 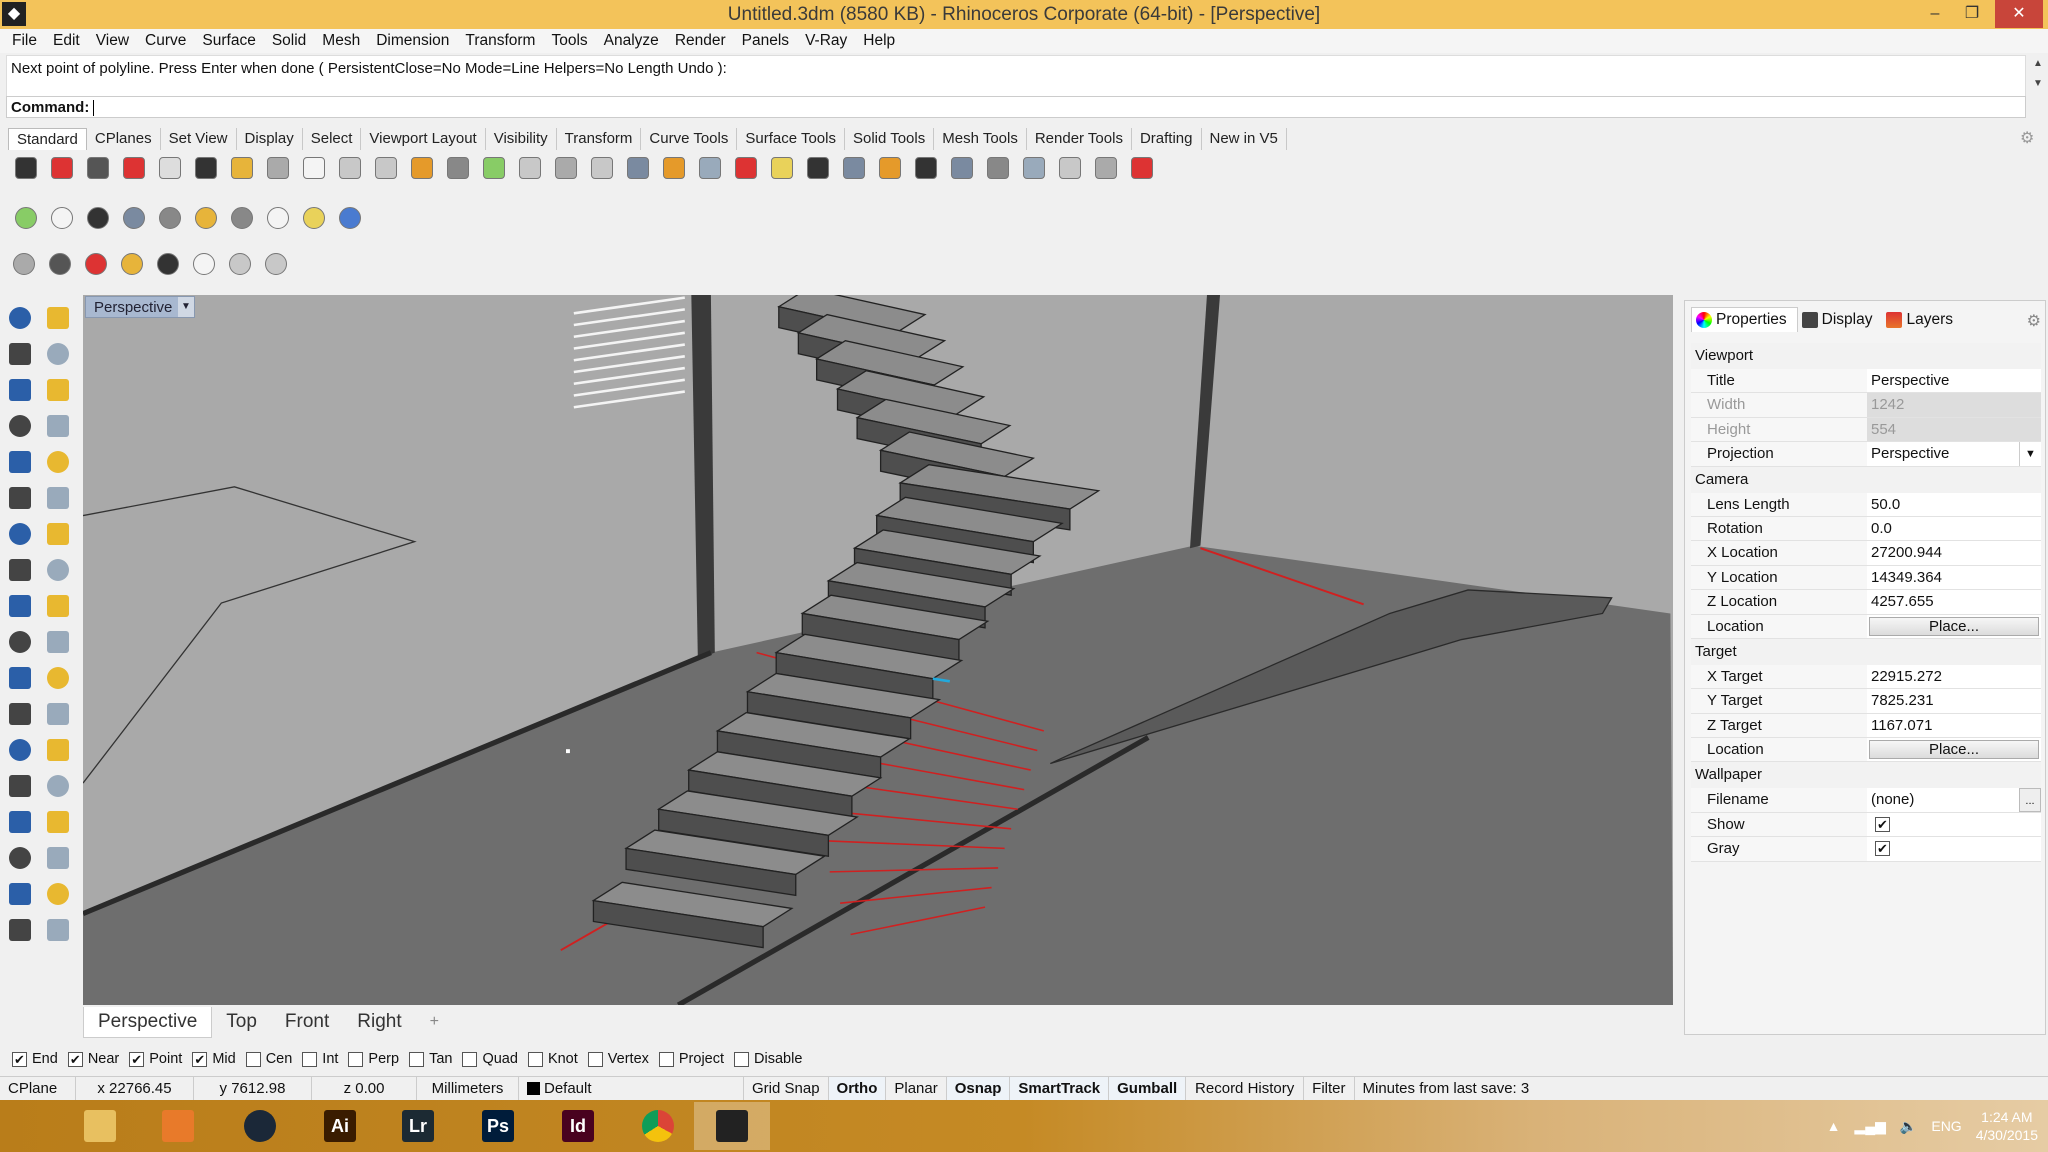 What do you see at coordinates (494, 168) in the screenshot?
I see `zoom-extents-button` at bounding box center [494, 168].